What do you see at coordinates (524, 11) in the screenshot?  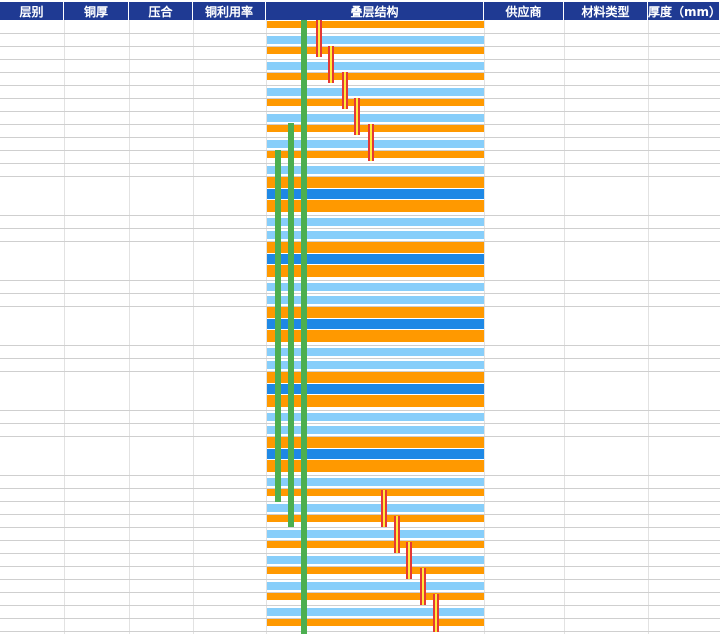 I see `column-header-6: 供应商` at bounding box center [524, 11].